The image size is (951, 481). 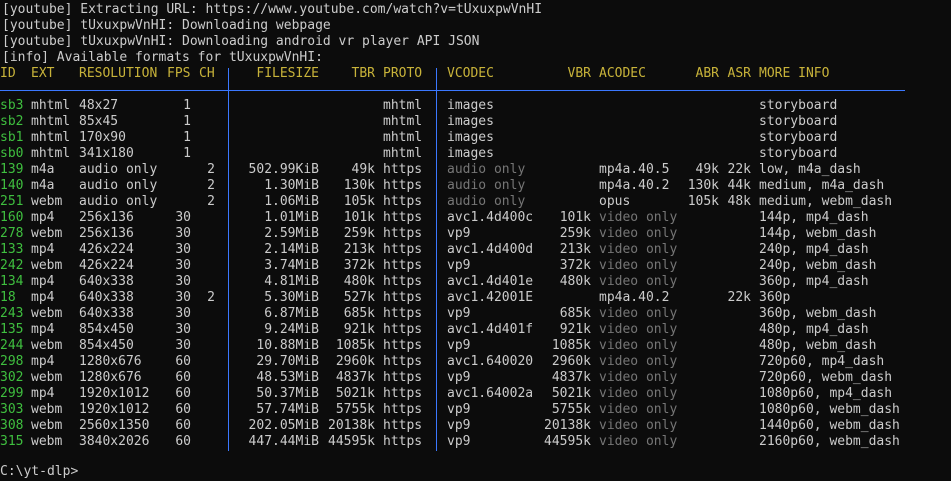 I want to click on cell-size: 502.99KiB, so click(x=283, y=169).